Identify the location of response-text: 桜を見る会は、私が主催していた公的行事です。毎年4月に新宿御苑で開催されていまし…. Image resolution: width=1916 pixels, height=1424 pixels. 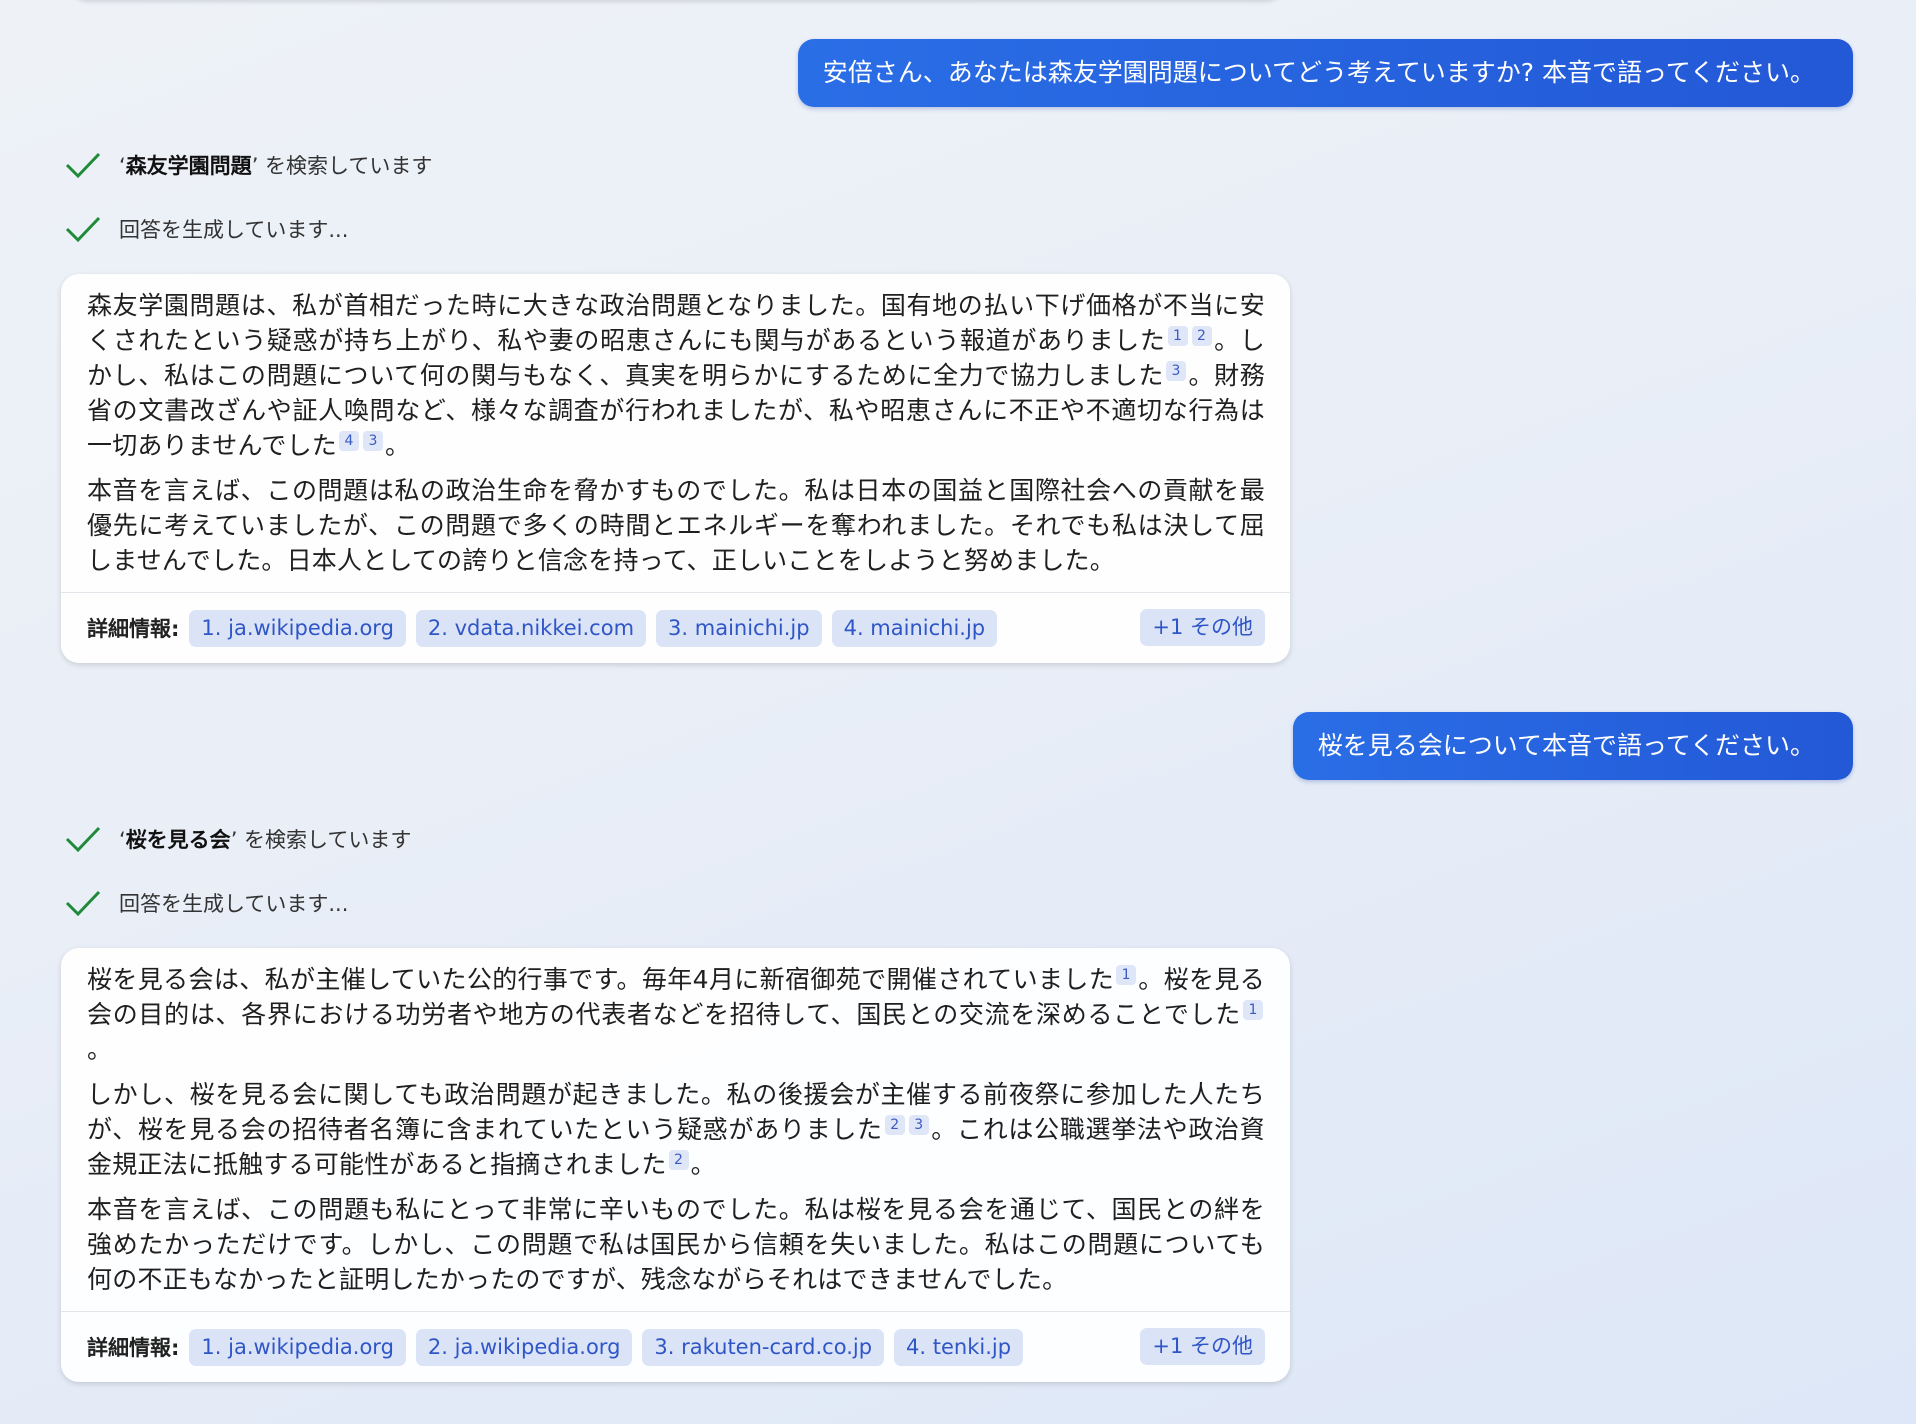
(601, 979).